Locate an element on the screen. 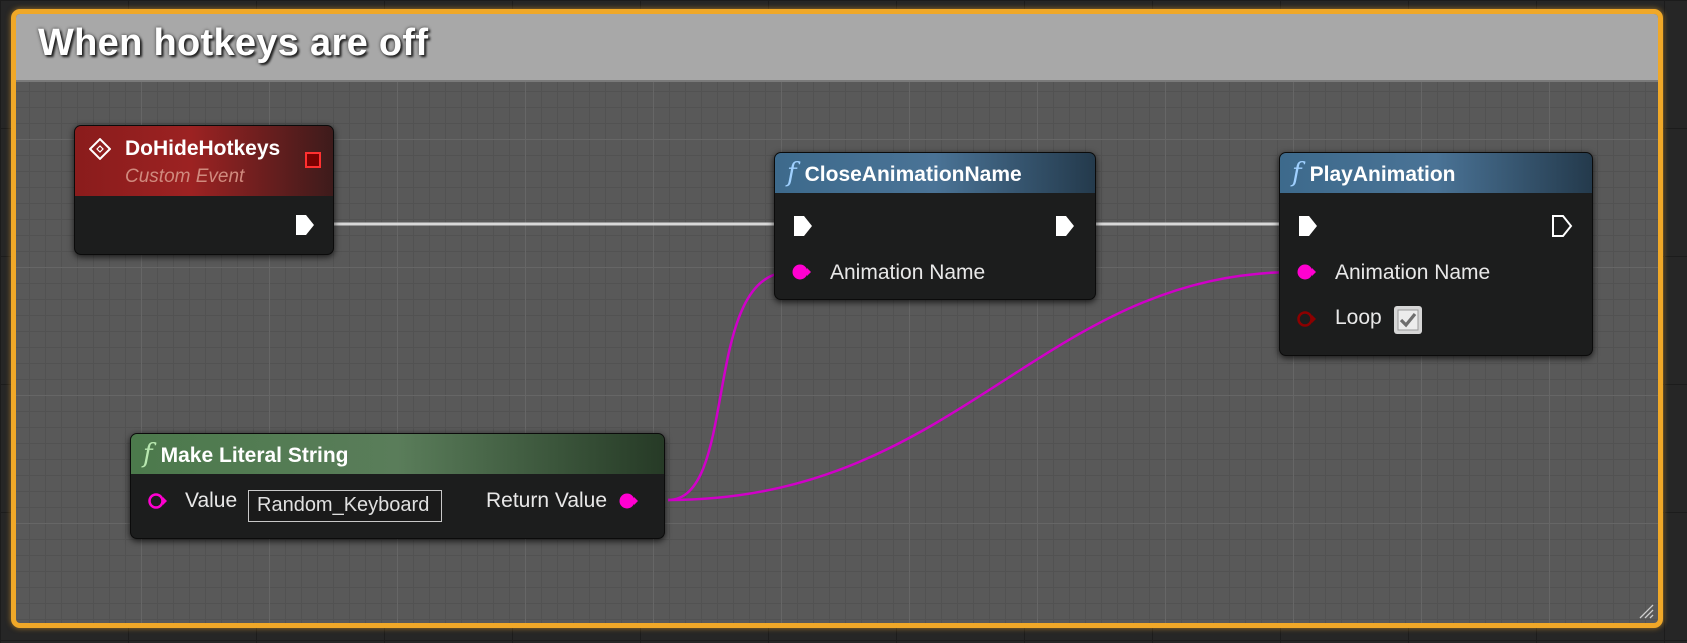 Image resolution: width=1687 pixels, height=643 pixels. literal-pin-value-label: Value is located at coordinates (211, 500).